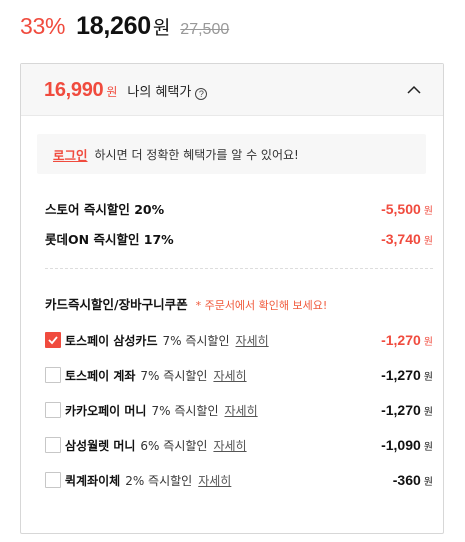 The width and height of the screenshot is (465, 542). What do you see at coordinates (414, 90) in the screenshot?
I see `chevron-up-icon` at bounding box center [414, 90].